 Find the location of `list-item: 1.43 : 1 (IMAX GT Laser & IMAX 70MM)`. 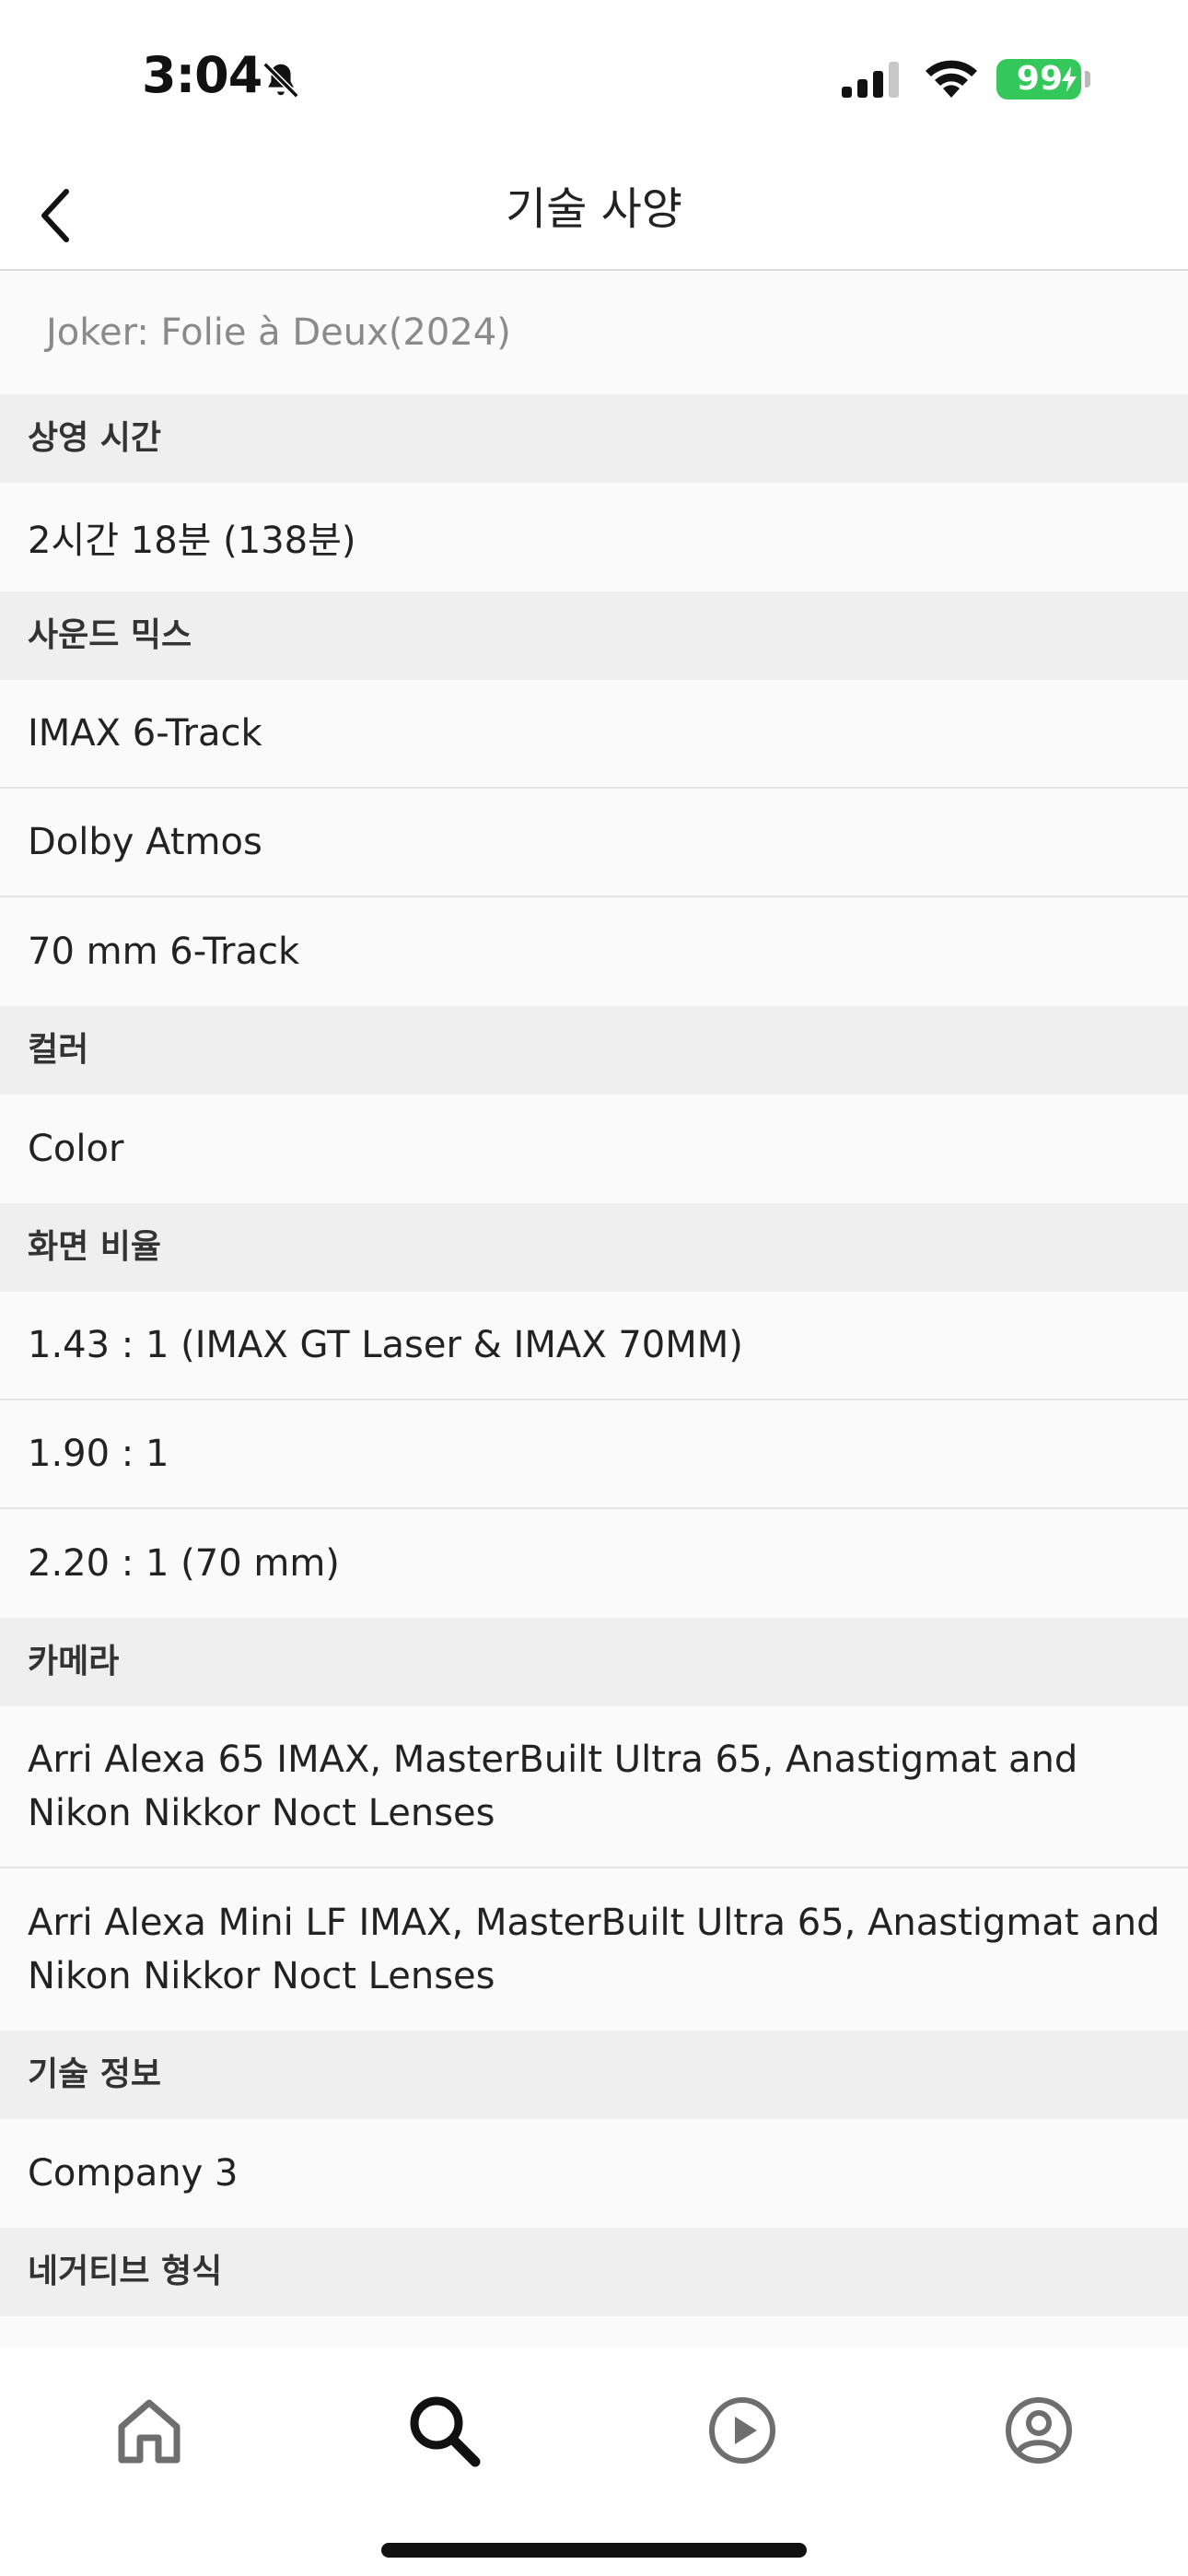

list-item: 1.43 : 1 (IMAX GT Laser & IMAX 70MM) is located at coordinates (594, 1346).